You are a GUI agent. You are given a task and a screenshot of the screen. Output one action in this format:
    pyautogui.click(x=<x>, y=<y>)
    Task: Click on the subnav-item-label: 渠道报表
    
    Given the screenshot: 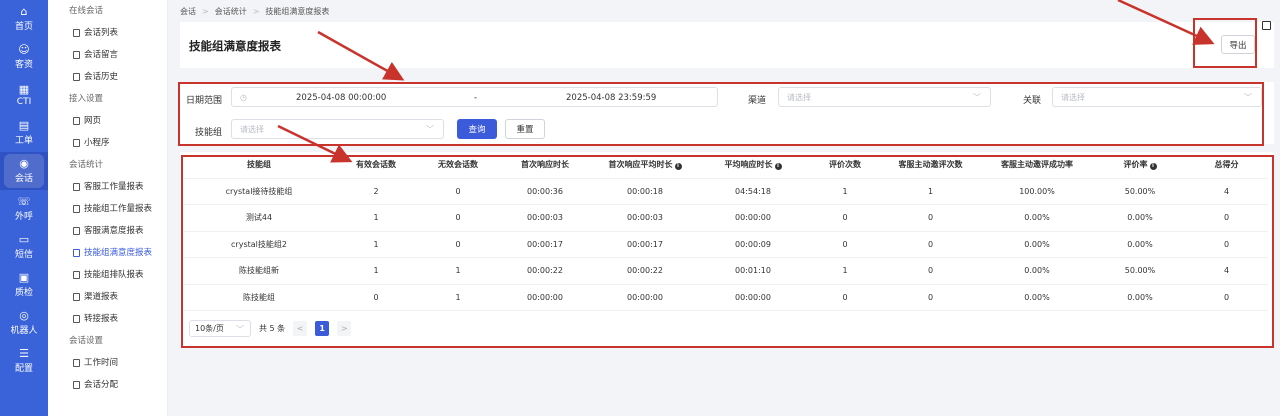 What is the action you would take?
    pyautogui.click(x=101, y=297)
    